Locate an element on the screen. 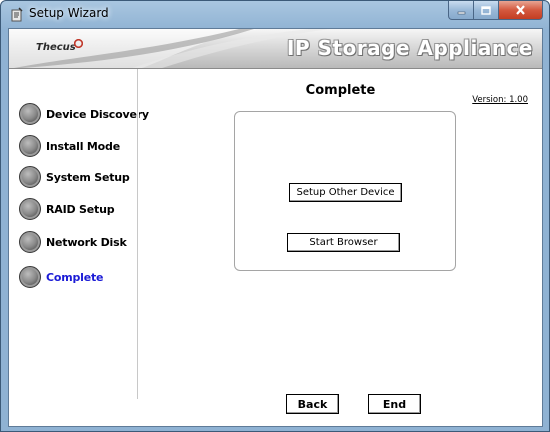 Image resolution: width=550 pixels, height=432 pixels. step-network-disk: Network Disk is located at coordinates (73, 242).